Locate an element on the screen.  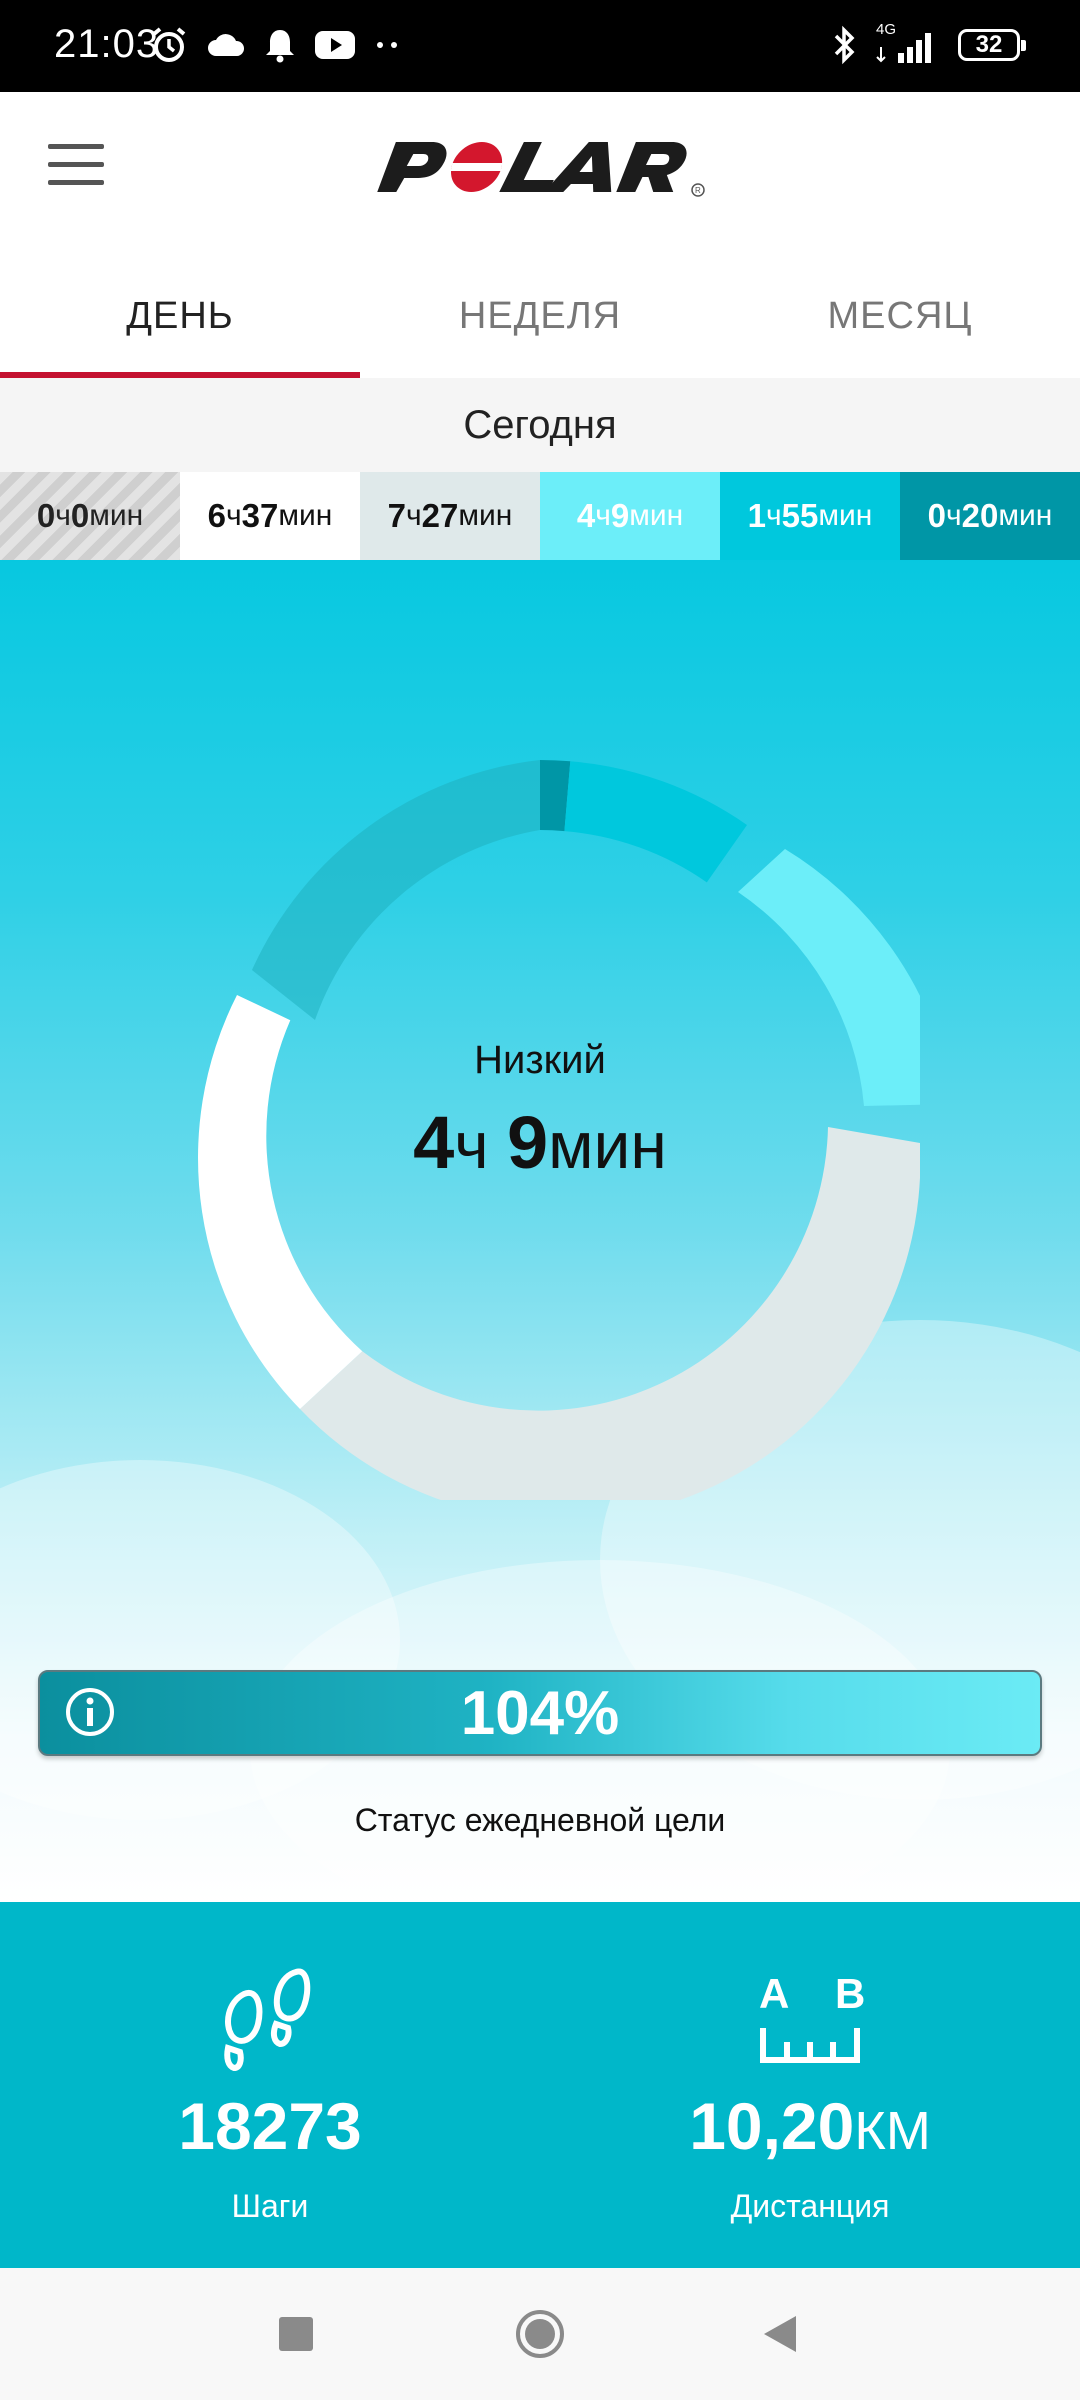
period-tabs: ДЕНЬ НЕДЕЛЯ МЕСЯЦ is located at coordinates (540, 316).